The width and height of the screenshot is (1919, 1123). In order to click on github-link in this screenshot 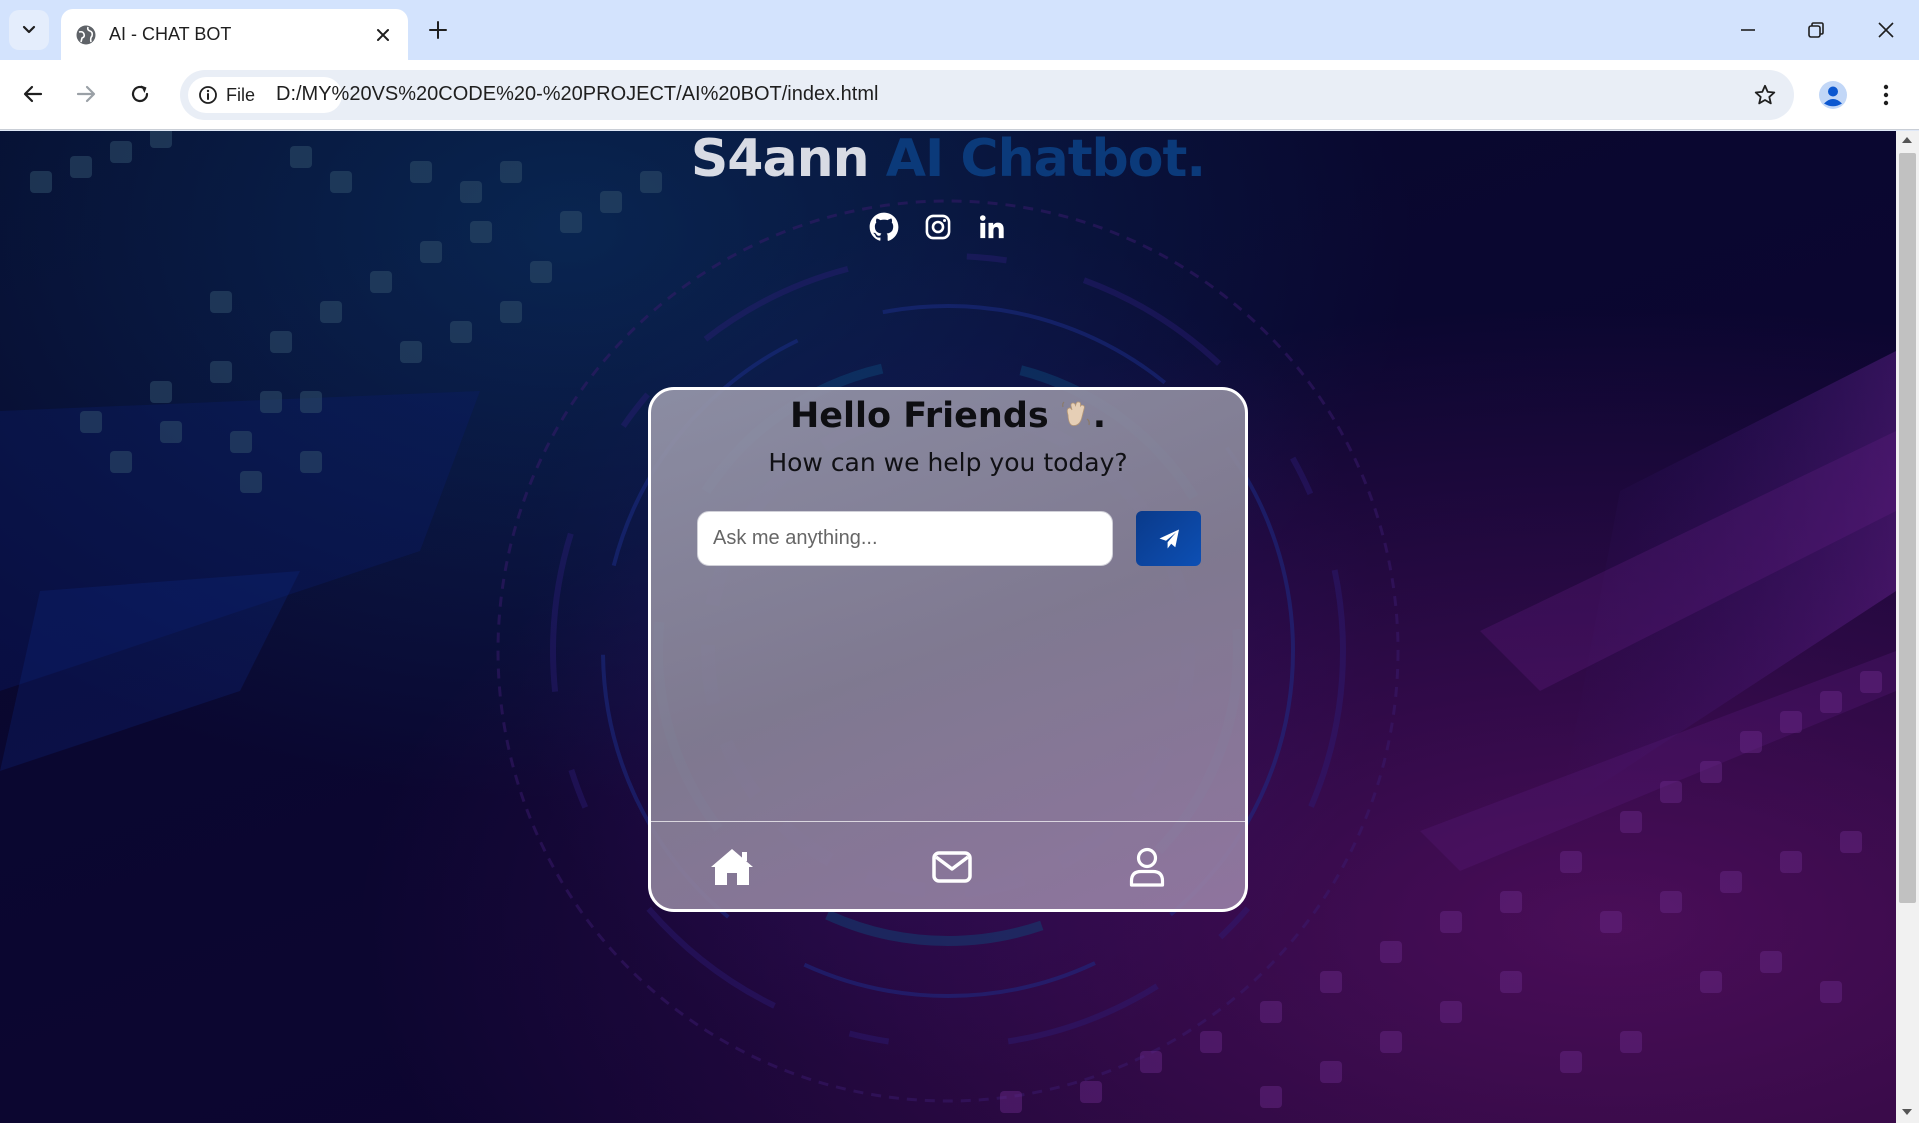, I will do `click(884, 227)`.